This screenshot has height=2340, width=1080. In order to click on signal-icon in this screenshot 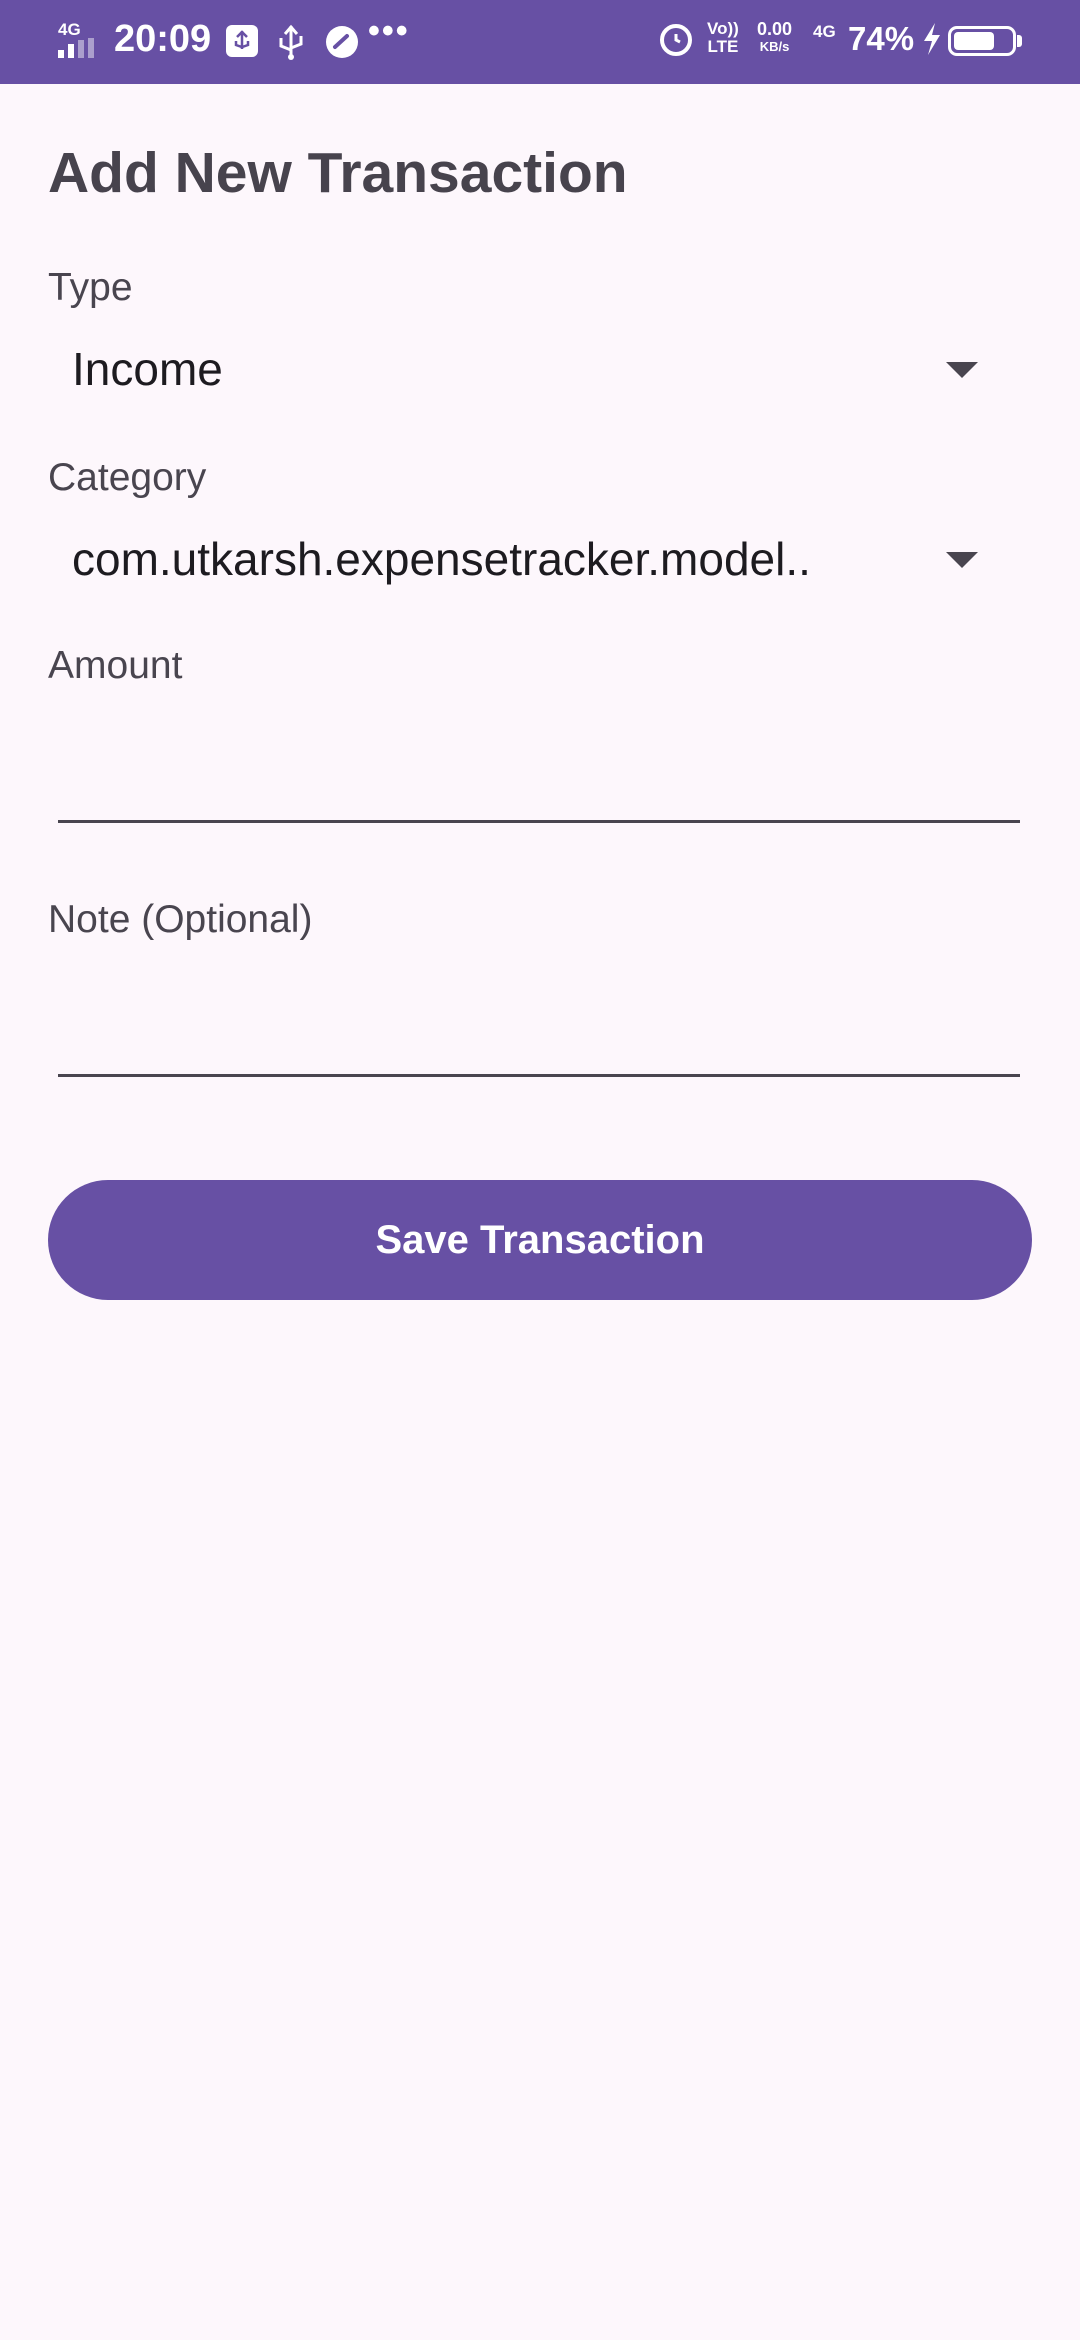, I will do `click(76, 48)`.